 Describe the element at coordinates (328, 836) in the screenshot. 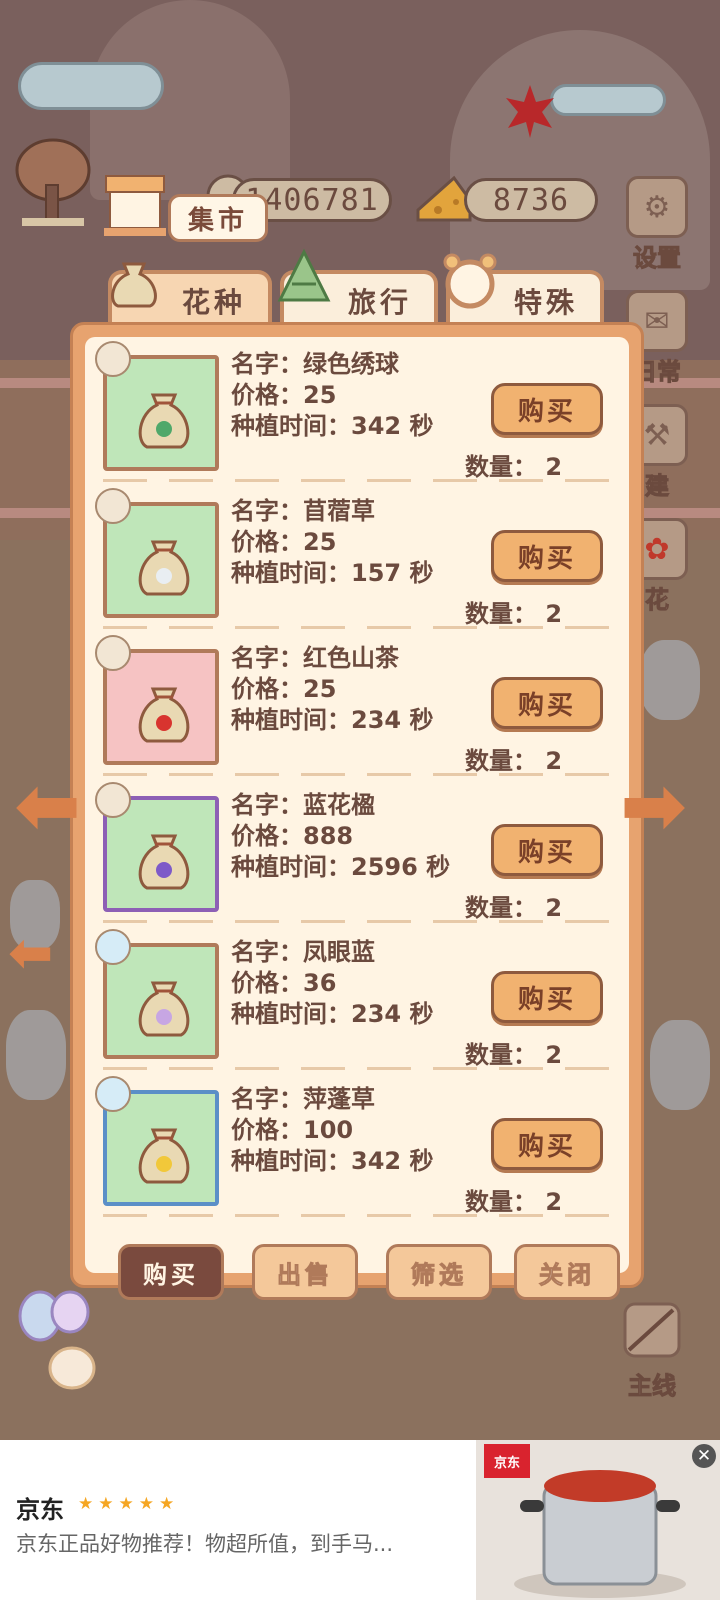

I see `seed-price: 888` at that location.